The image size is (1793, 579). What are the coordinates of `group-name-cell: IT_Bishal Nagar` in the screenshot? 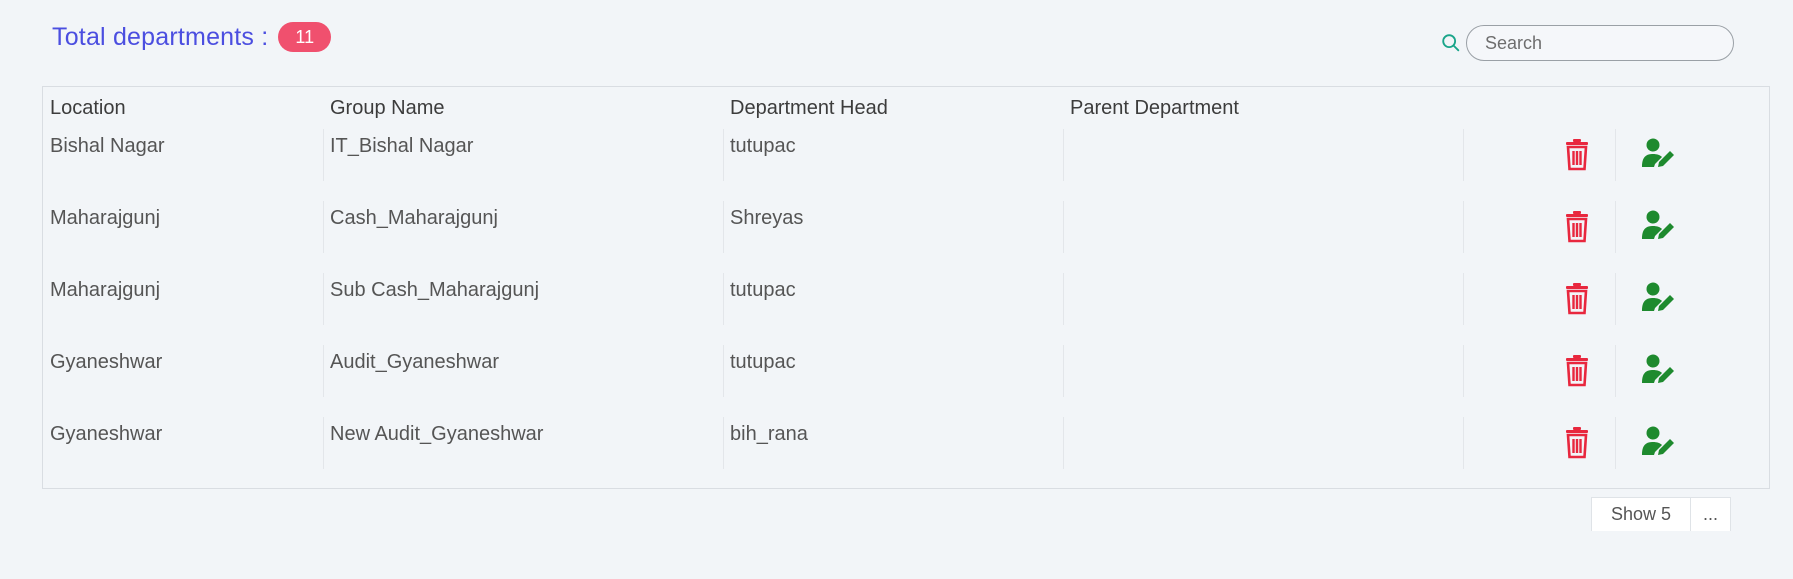 It's located at (402, 146).